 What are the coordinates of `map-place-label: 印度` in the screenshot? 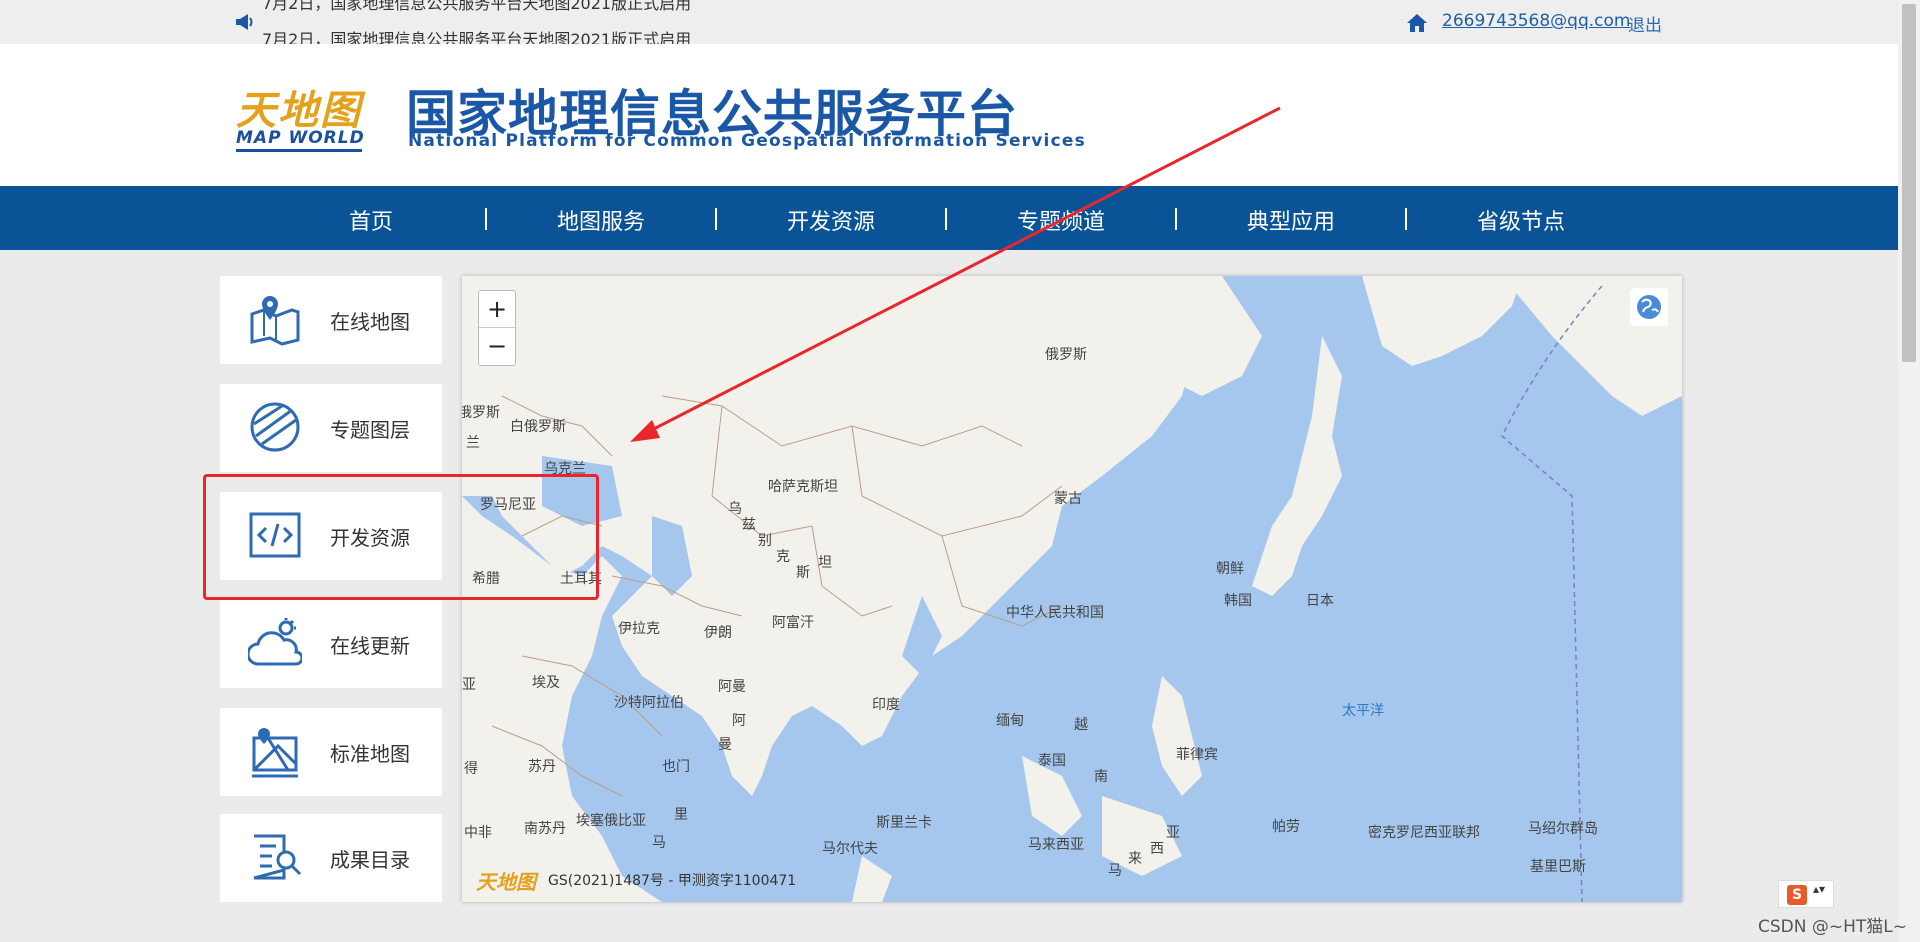 It's located at (886, 705).